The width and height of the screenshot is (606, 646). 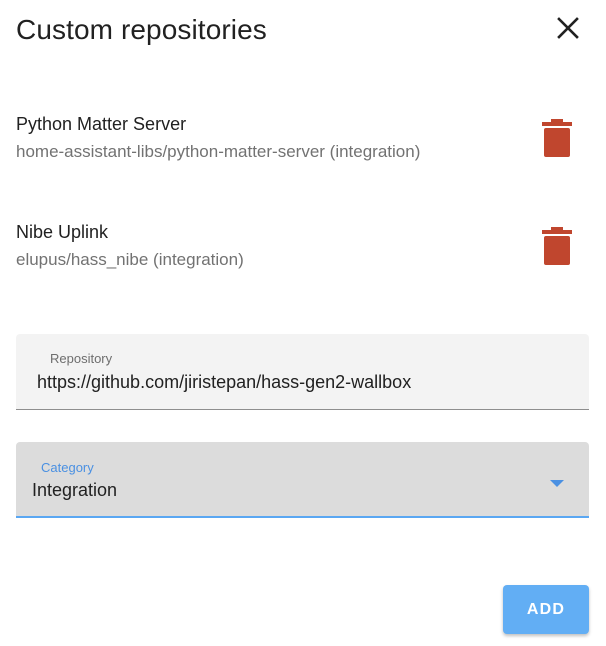 I want to click on category-select: Category Integration, so click(x=302, y=480).